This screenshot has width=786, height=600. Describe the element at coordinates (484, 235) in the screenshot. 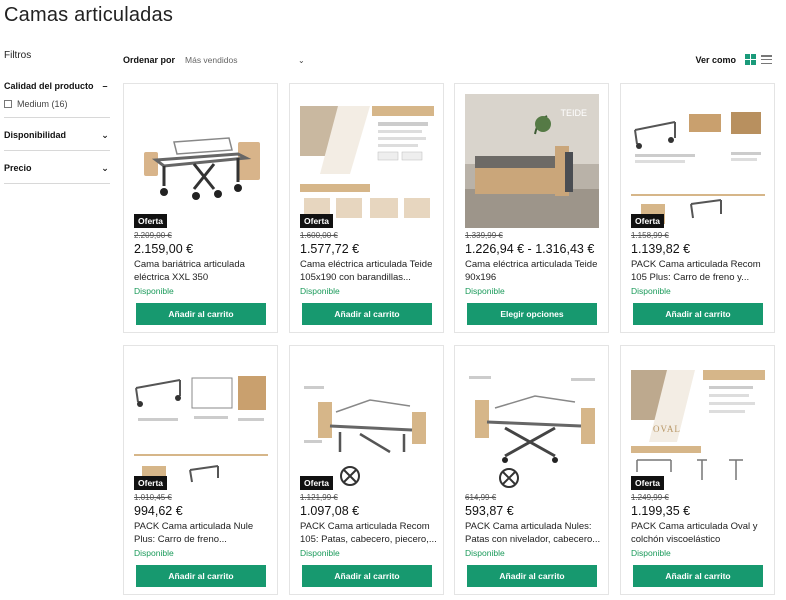

I see `old-price: 1.339,99 €` at that location.